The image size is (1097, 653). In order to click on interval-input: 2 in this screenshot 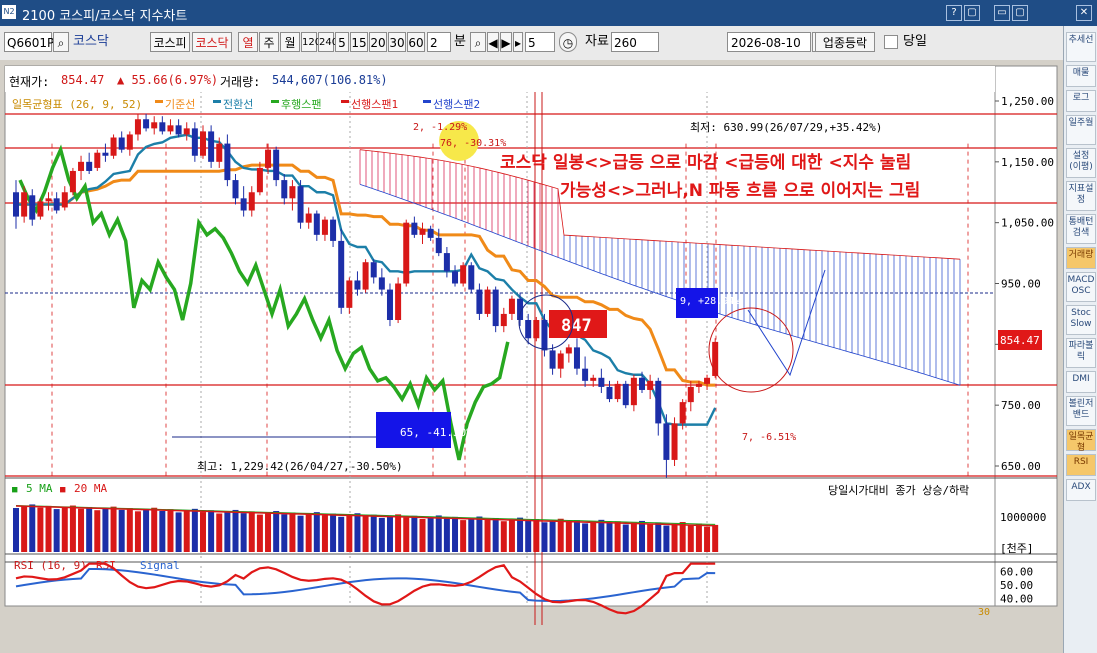, I will do `click(439, 42)`.